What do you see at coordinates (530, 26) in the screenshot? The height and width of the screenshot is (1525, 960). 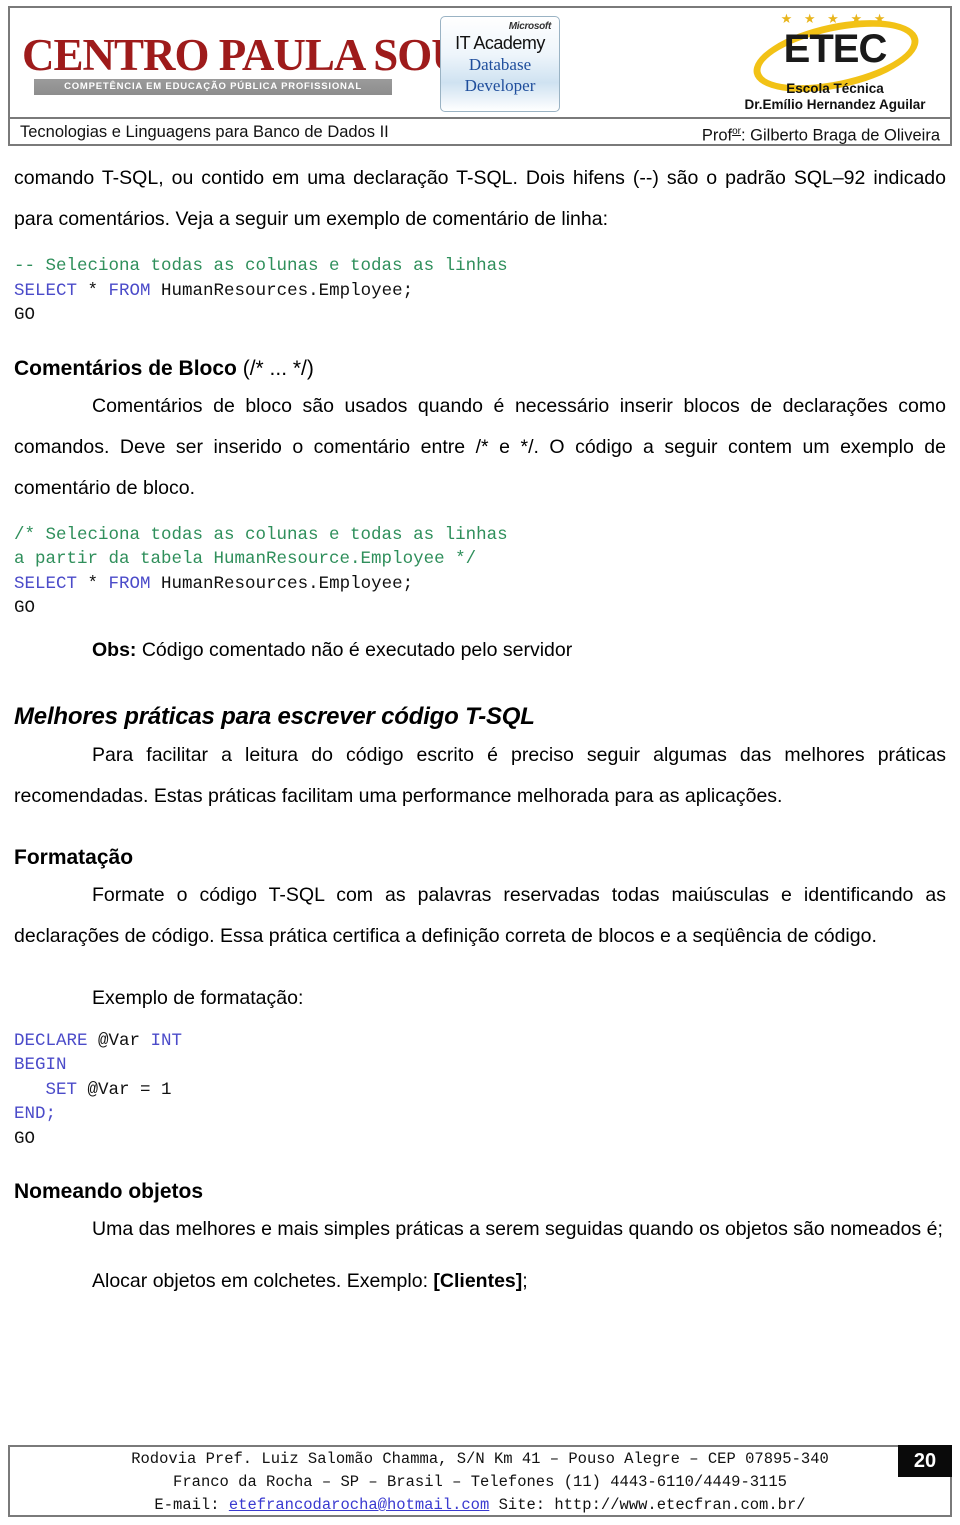 I see `microsoft-brand-label: Microsoft` at bounding box center [530, 26].